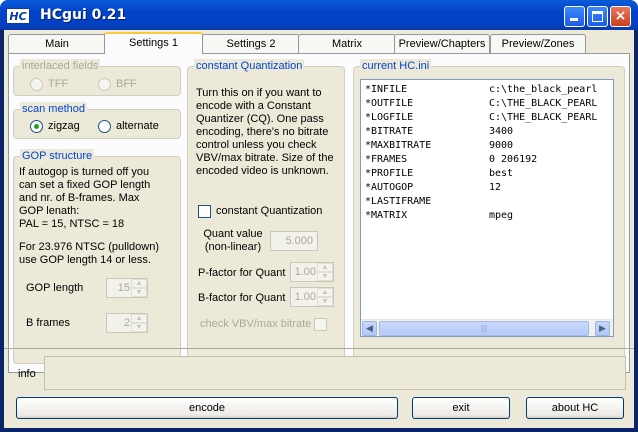  What do you see at coordinates (53, 109) in the screenshot?
I see `scan-method-title: scan method` at bounding box center [53, 109].